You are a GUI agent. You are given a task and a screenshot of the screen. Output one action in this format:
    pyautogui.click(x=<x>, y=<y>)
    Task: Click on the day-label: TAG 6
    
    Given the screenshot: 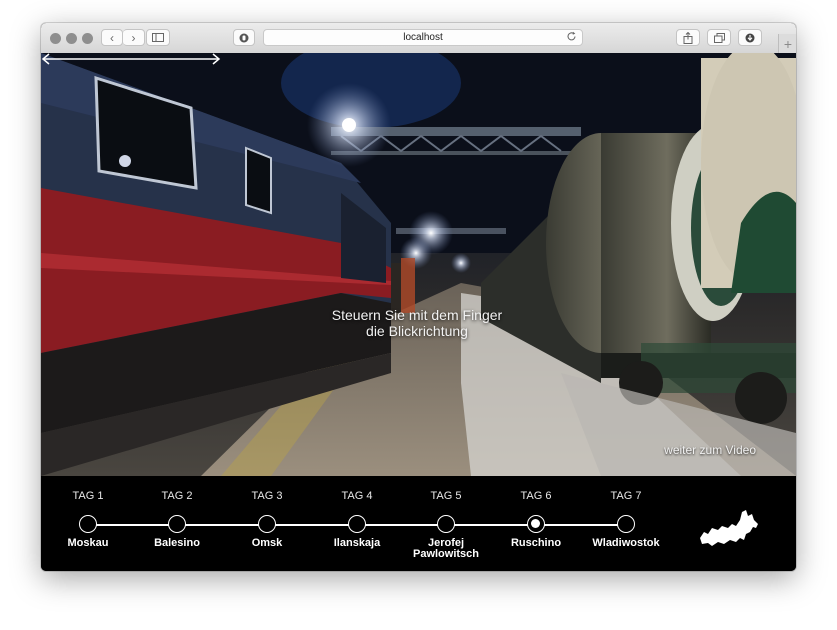 What is the action you would take?
    pyautogui.click(x=536, y=496)
    